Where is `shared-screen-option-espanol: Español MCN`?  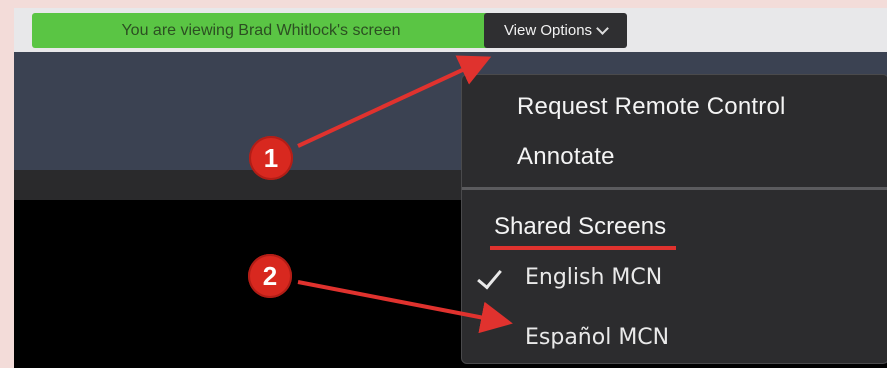
shared-screen-option-espanol: Español MCN is located at coordinates (597, 337).